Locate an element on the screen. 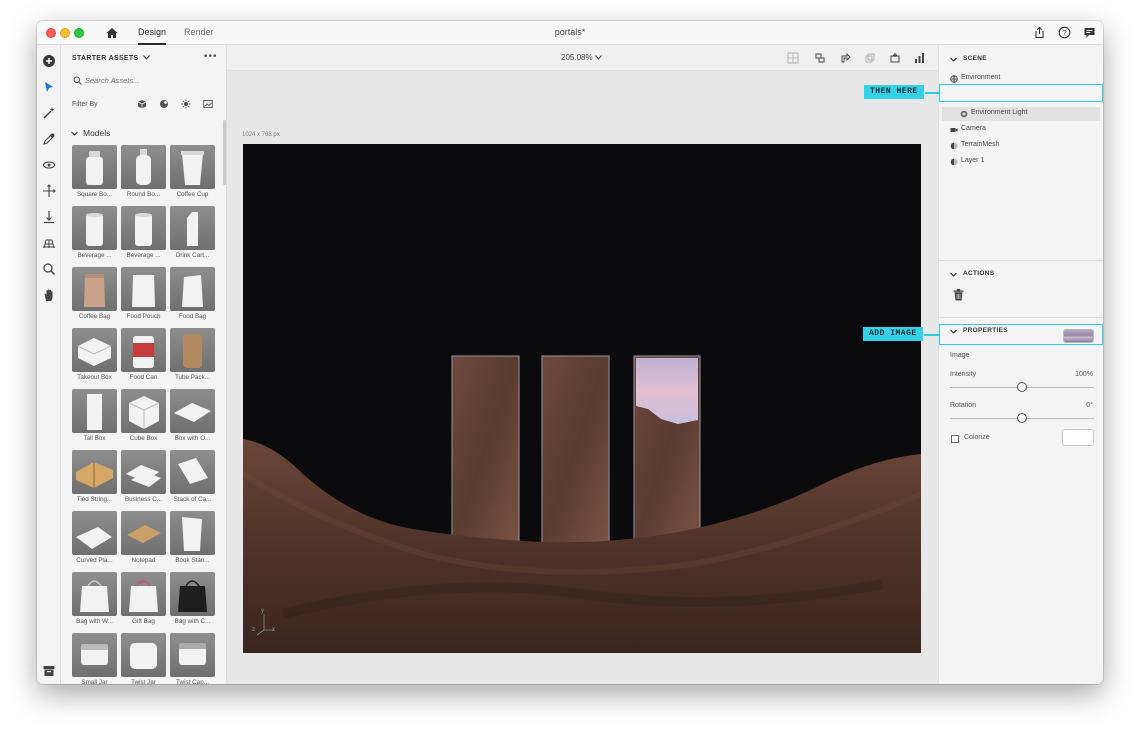 The width and height of the screenshot is (1139, 736). help-icon: ? is located at coordinates (1064, 32).